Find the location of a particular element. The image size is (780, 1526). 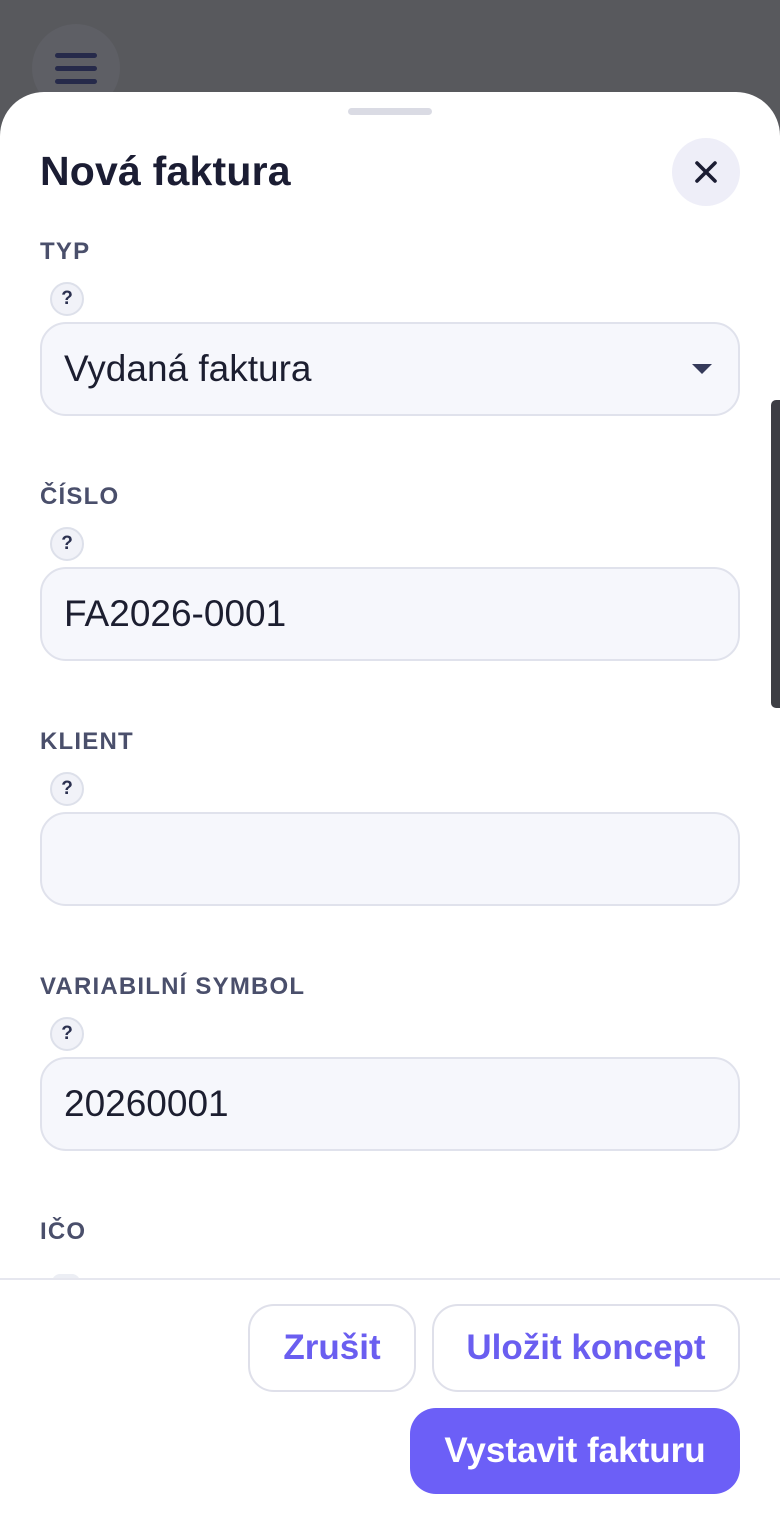

save-draft-button: Uložit koncept is located at coordinates (586, 1348).